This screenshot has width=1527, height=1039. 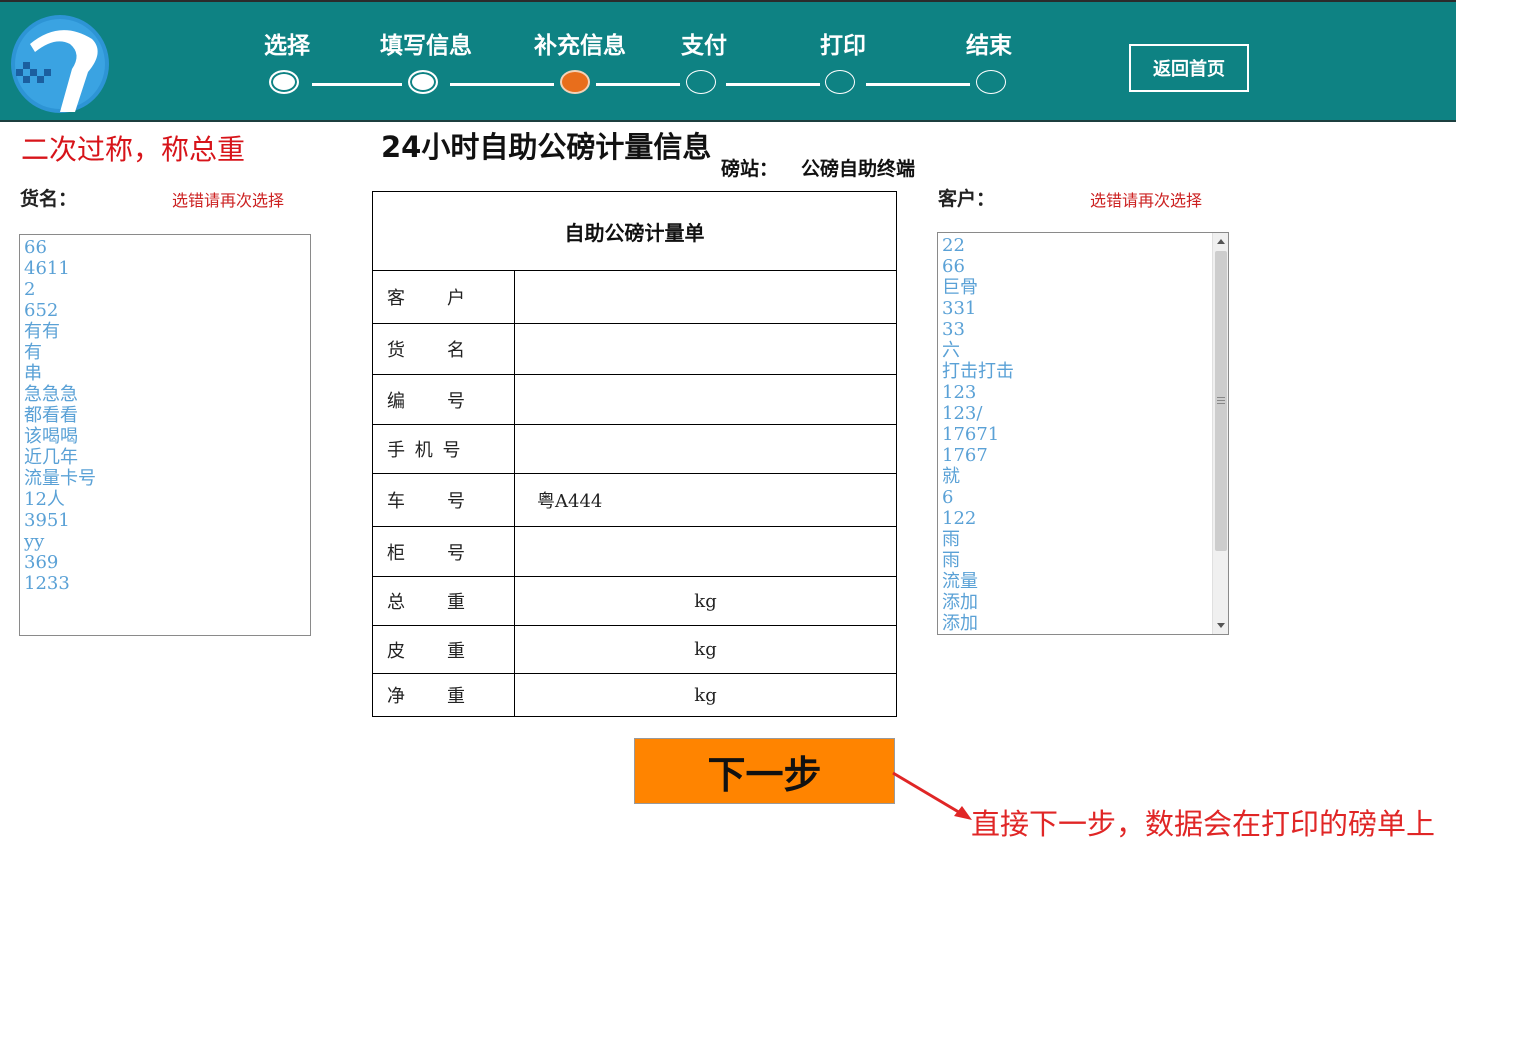 What do you see at coordinates (284, 82) in the screenshot?
I see `step-dot-select` at bounding box center [284, 82].